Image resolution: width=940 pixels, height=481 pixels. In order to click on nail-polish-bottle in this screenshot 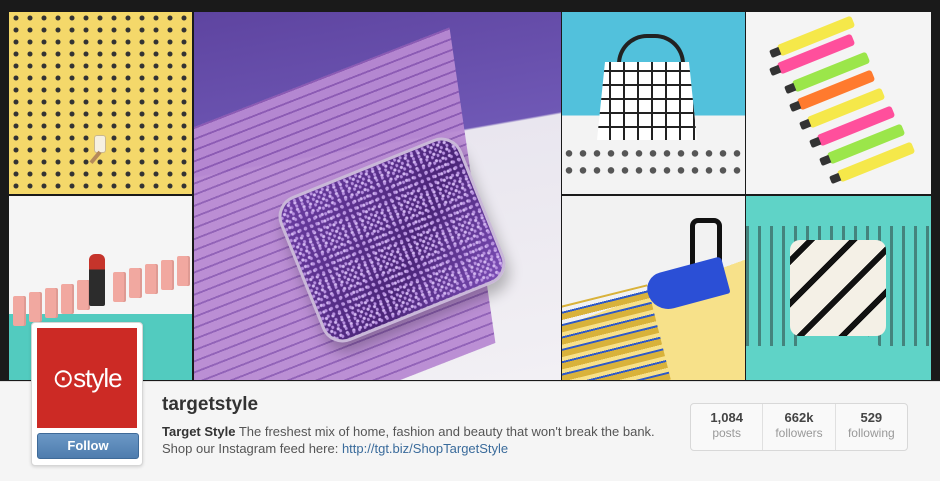, I will do `click(100, 144)`.